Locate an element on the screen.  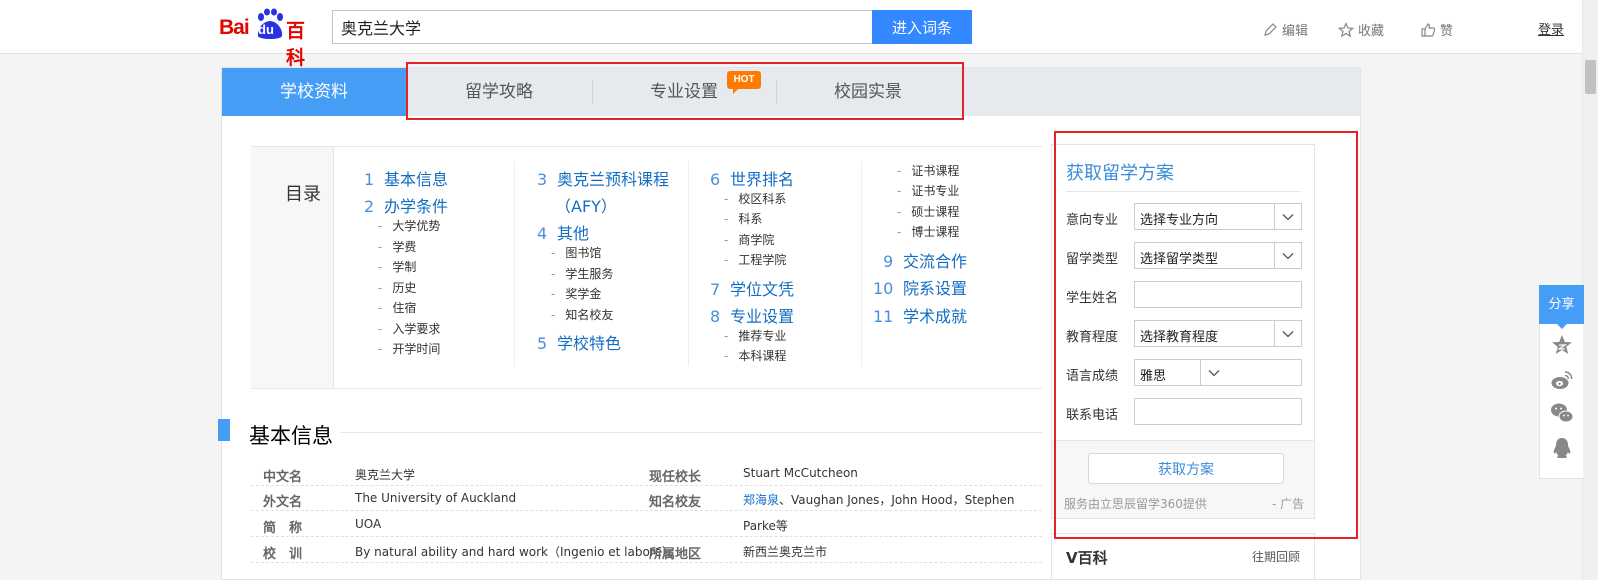
weibo-icon is located at coordinates (1562, 380).